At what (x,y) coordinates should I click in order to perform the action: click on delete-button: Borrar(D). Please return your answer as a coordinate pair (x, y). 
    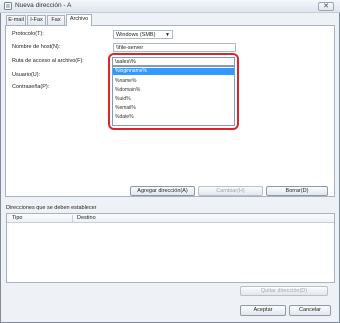
    Looking at the image, I should click on (297, 191).